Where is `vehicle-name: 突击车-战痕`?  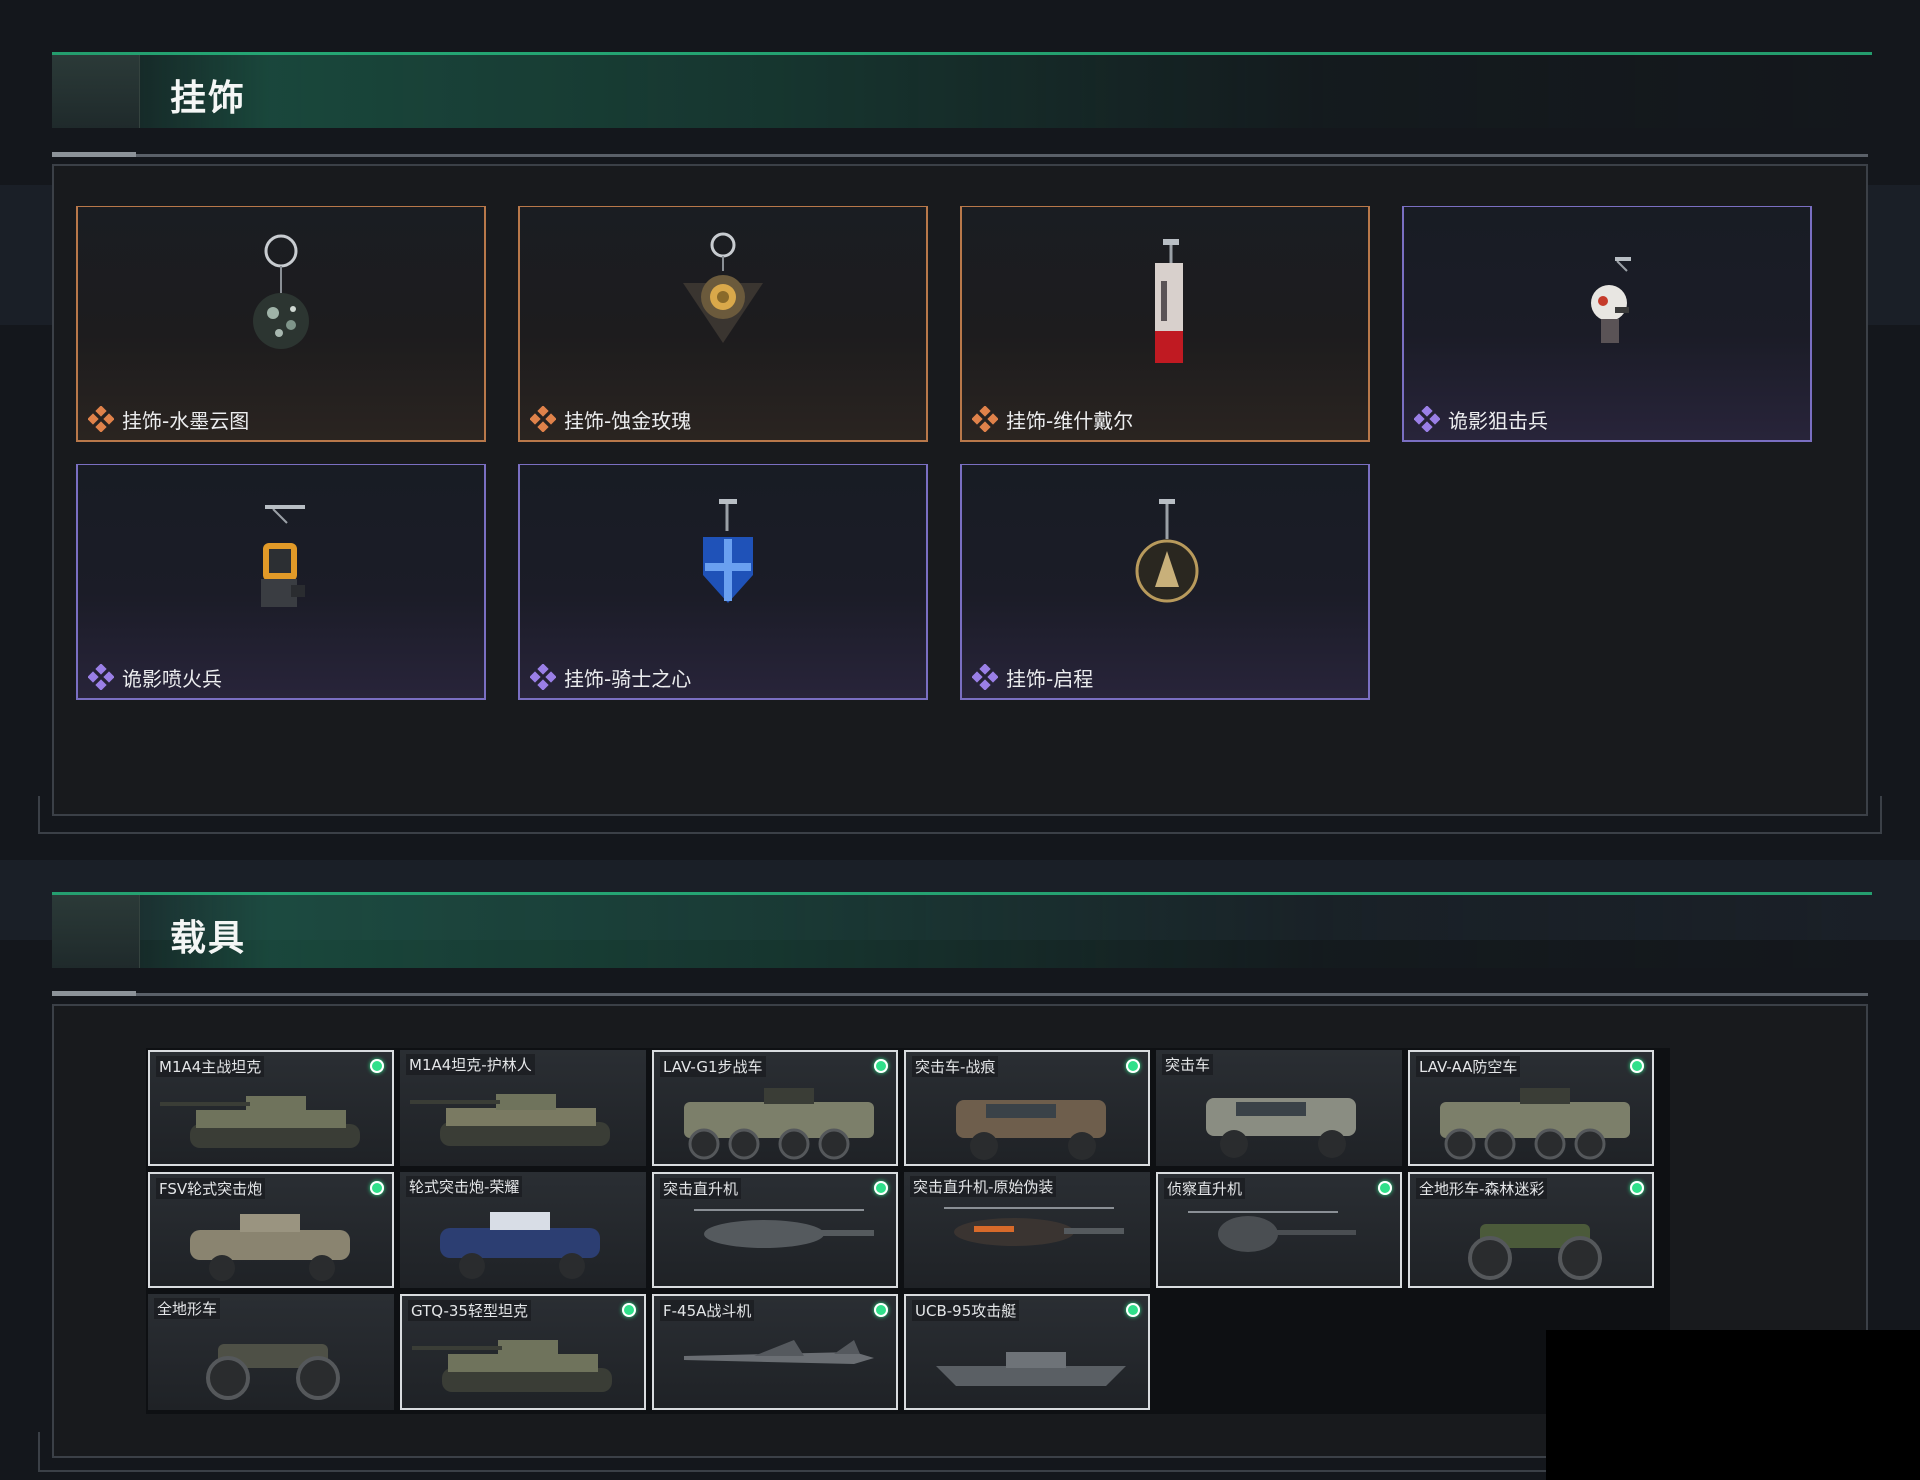 vehicle-name: 突击车-战痕 is located at coordinates (955, 1066).